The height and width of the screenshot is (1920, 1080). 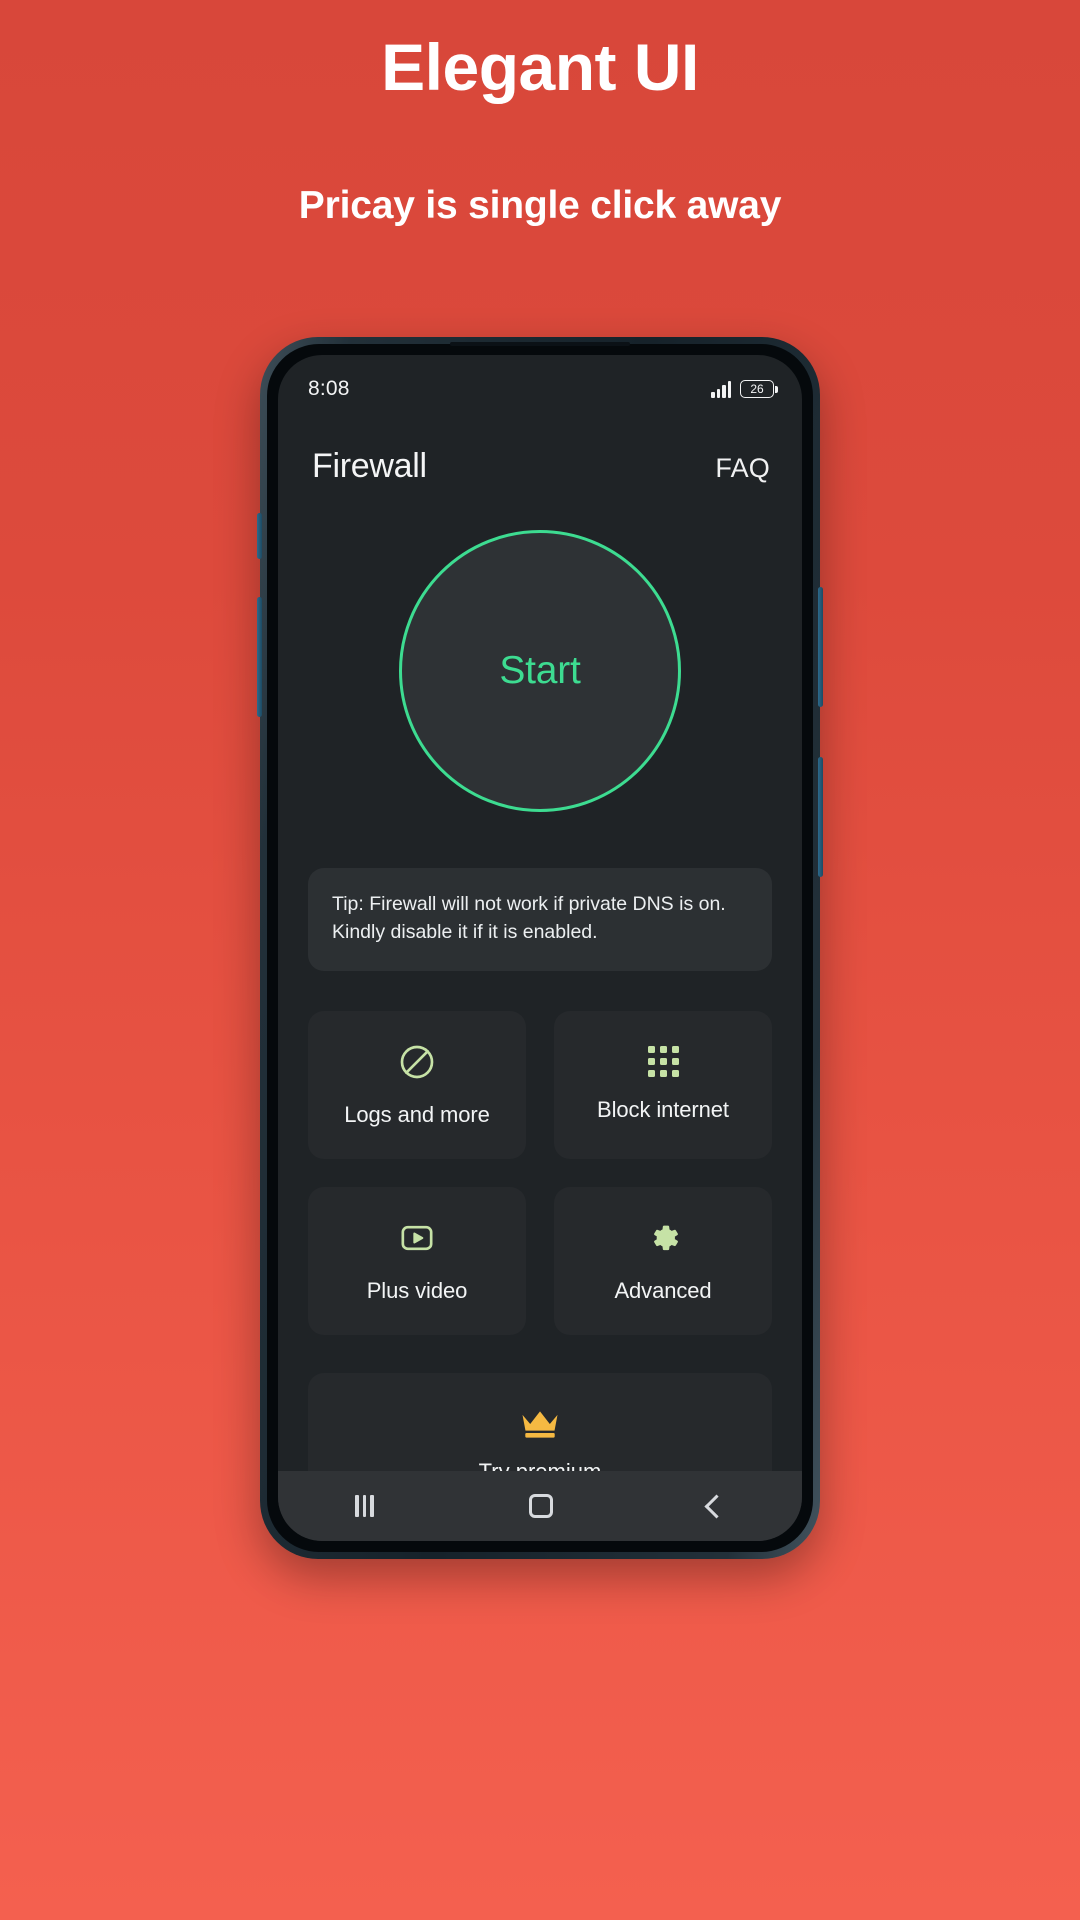 I want to click on start-button: Start, so click(x=540, y=671).